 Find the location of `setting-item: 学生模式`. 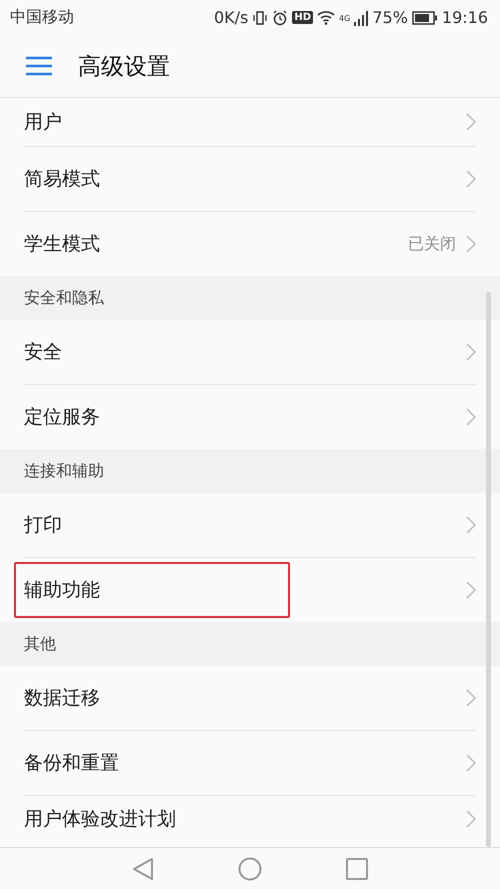

setting-item: 学生模式 is located at coordinates (216, 244).